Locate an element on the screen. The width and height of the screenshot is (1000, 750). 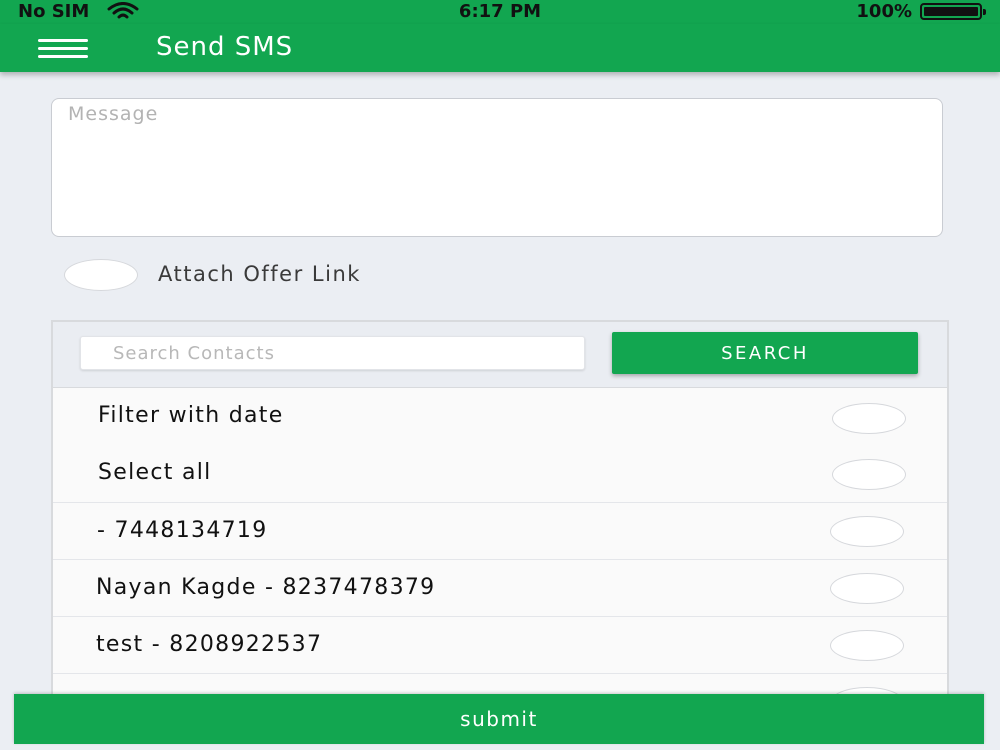
filter-with-date-row: Filter with date is located at coordinates (500, 416).